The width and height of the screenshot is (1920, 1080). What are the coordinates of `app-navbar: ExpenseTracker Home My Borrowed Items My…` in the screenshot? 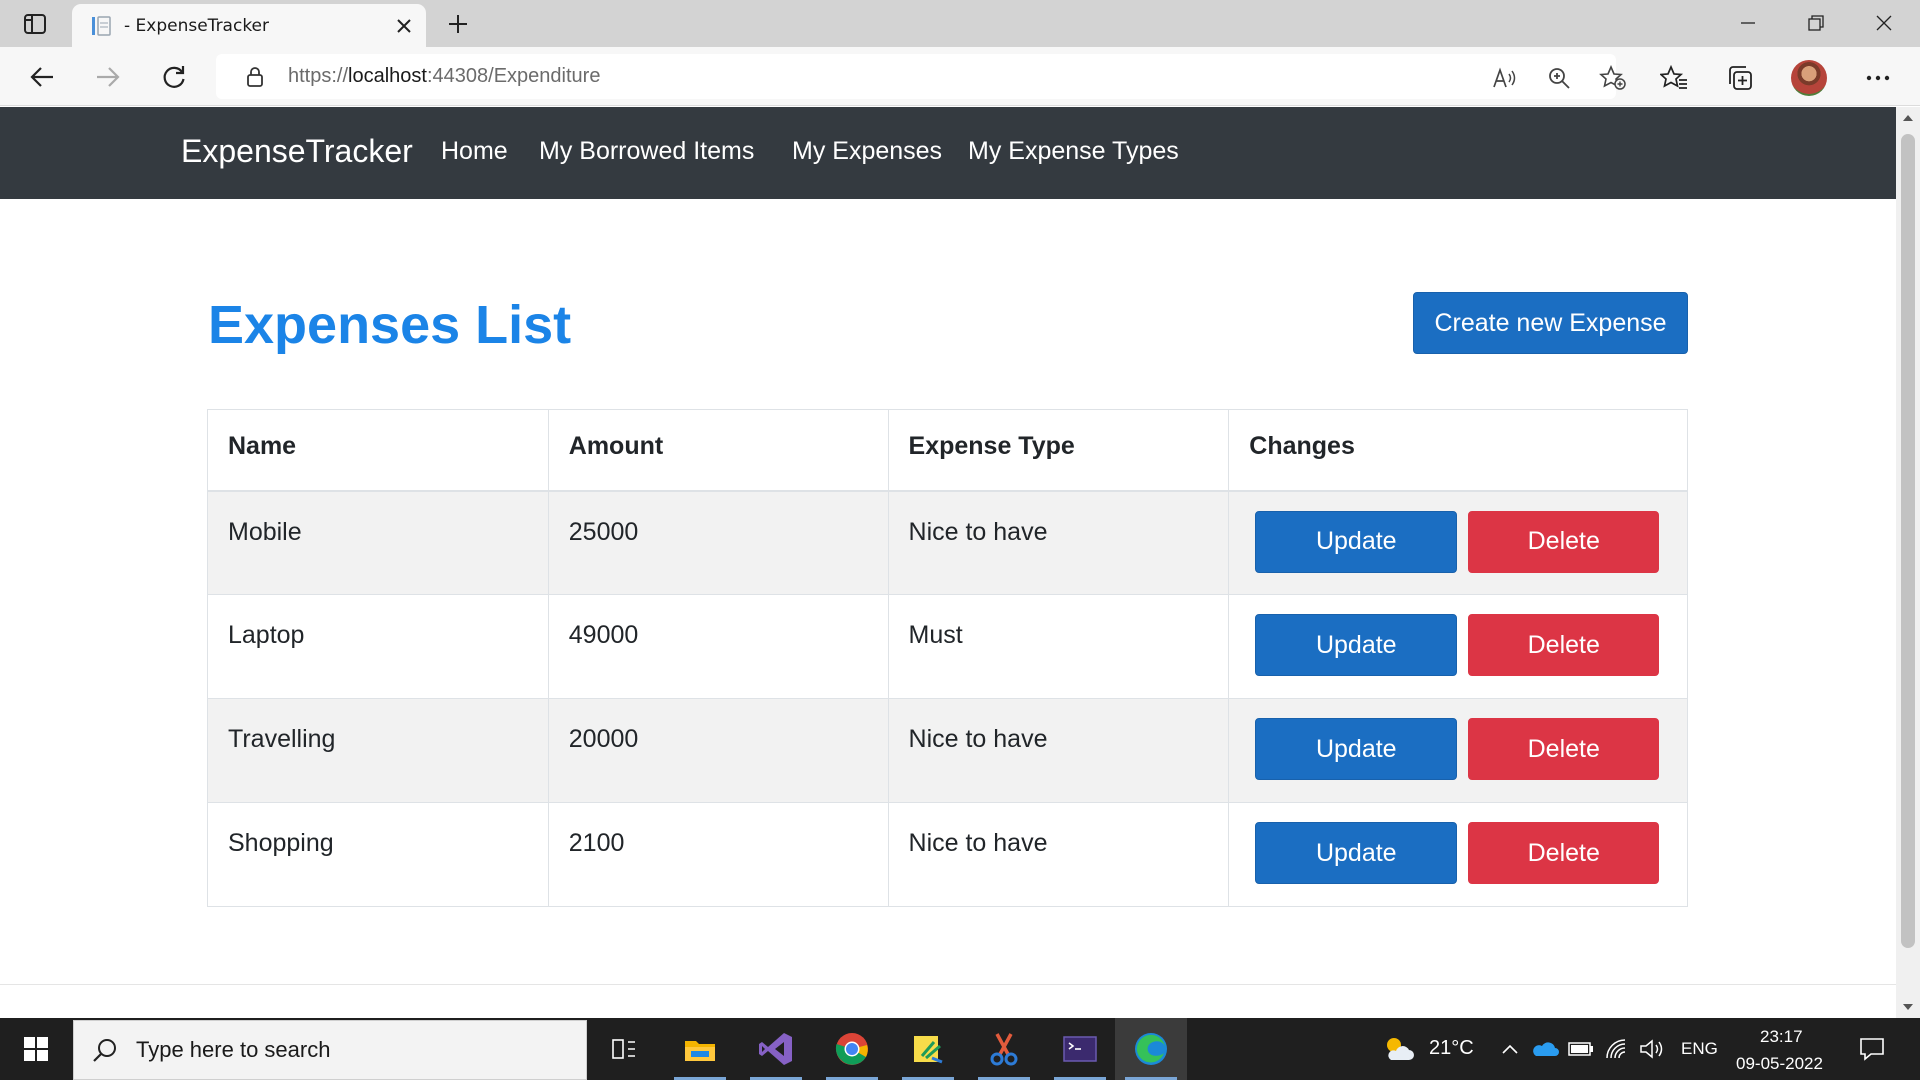 It's located at (948, 153).